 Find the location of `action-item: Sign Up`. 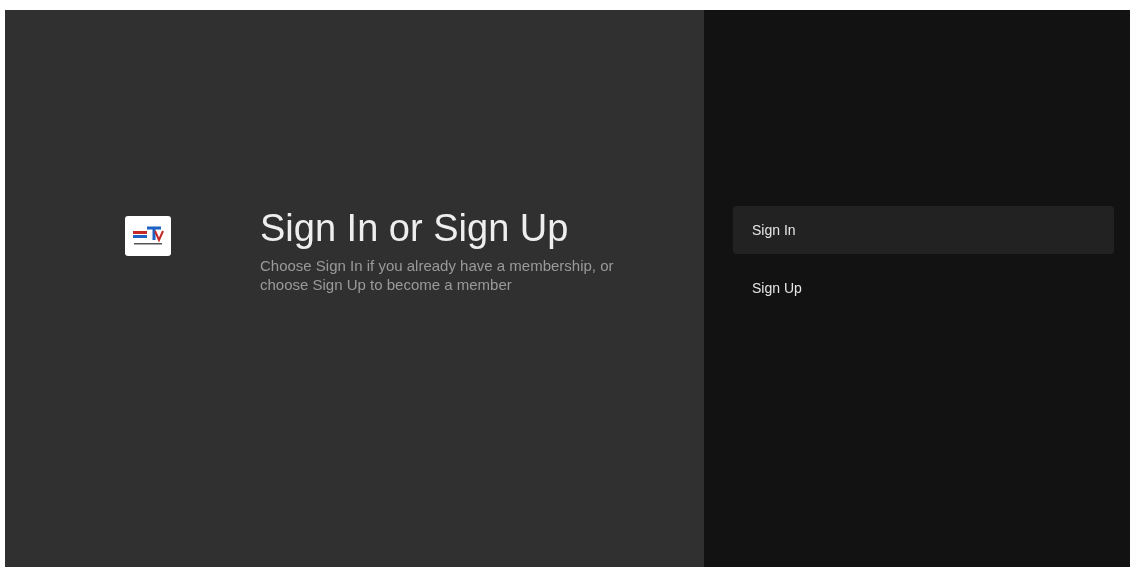

action-item: Sign Up is located at coordinates (923, 288).